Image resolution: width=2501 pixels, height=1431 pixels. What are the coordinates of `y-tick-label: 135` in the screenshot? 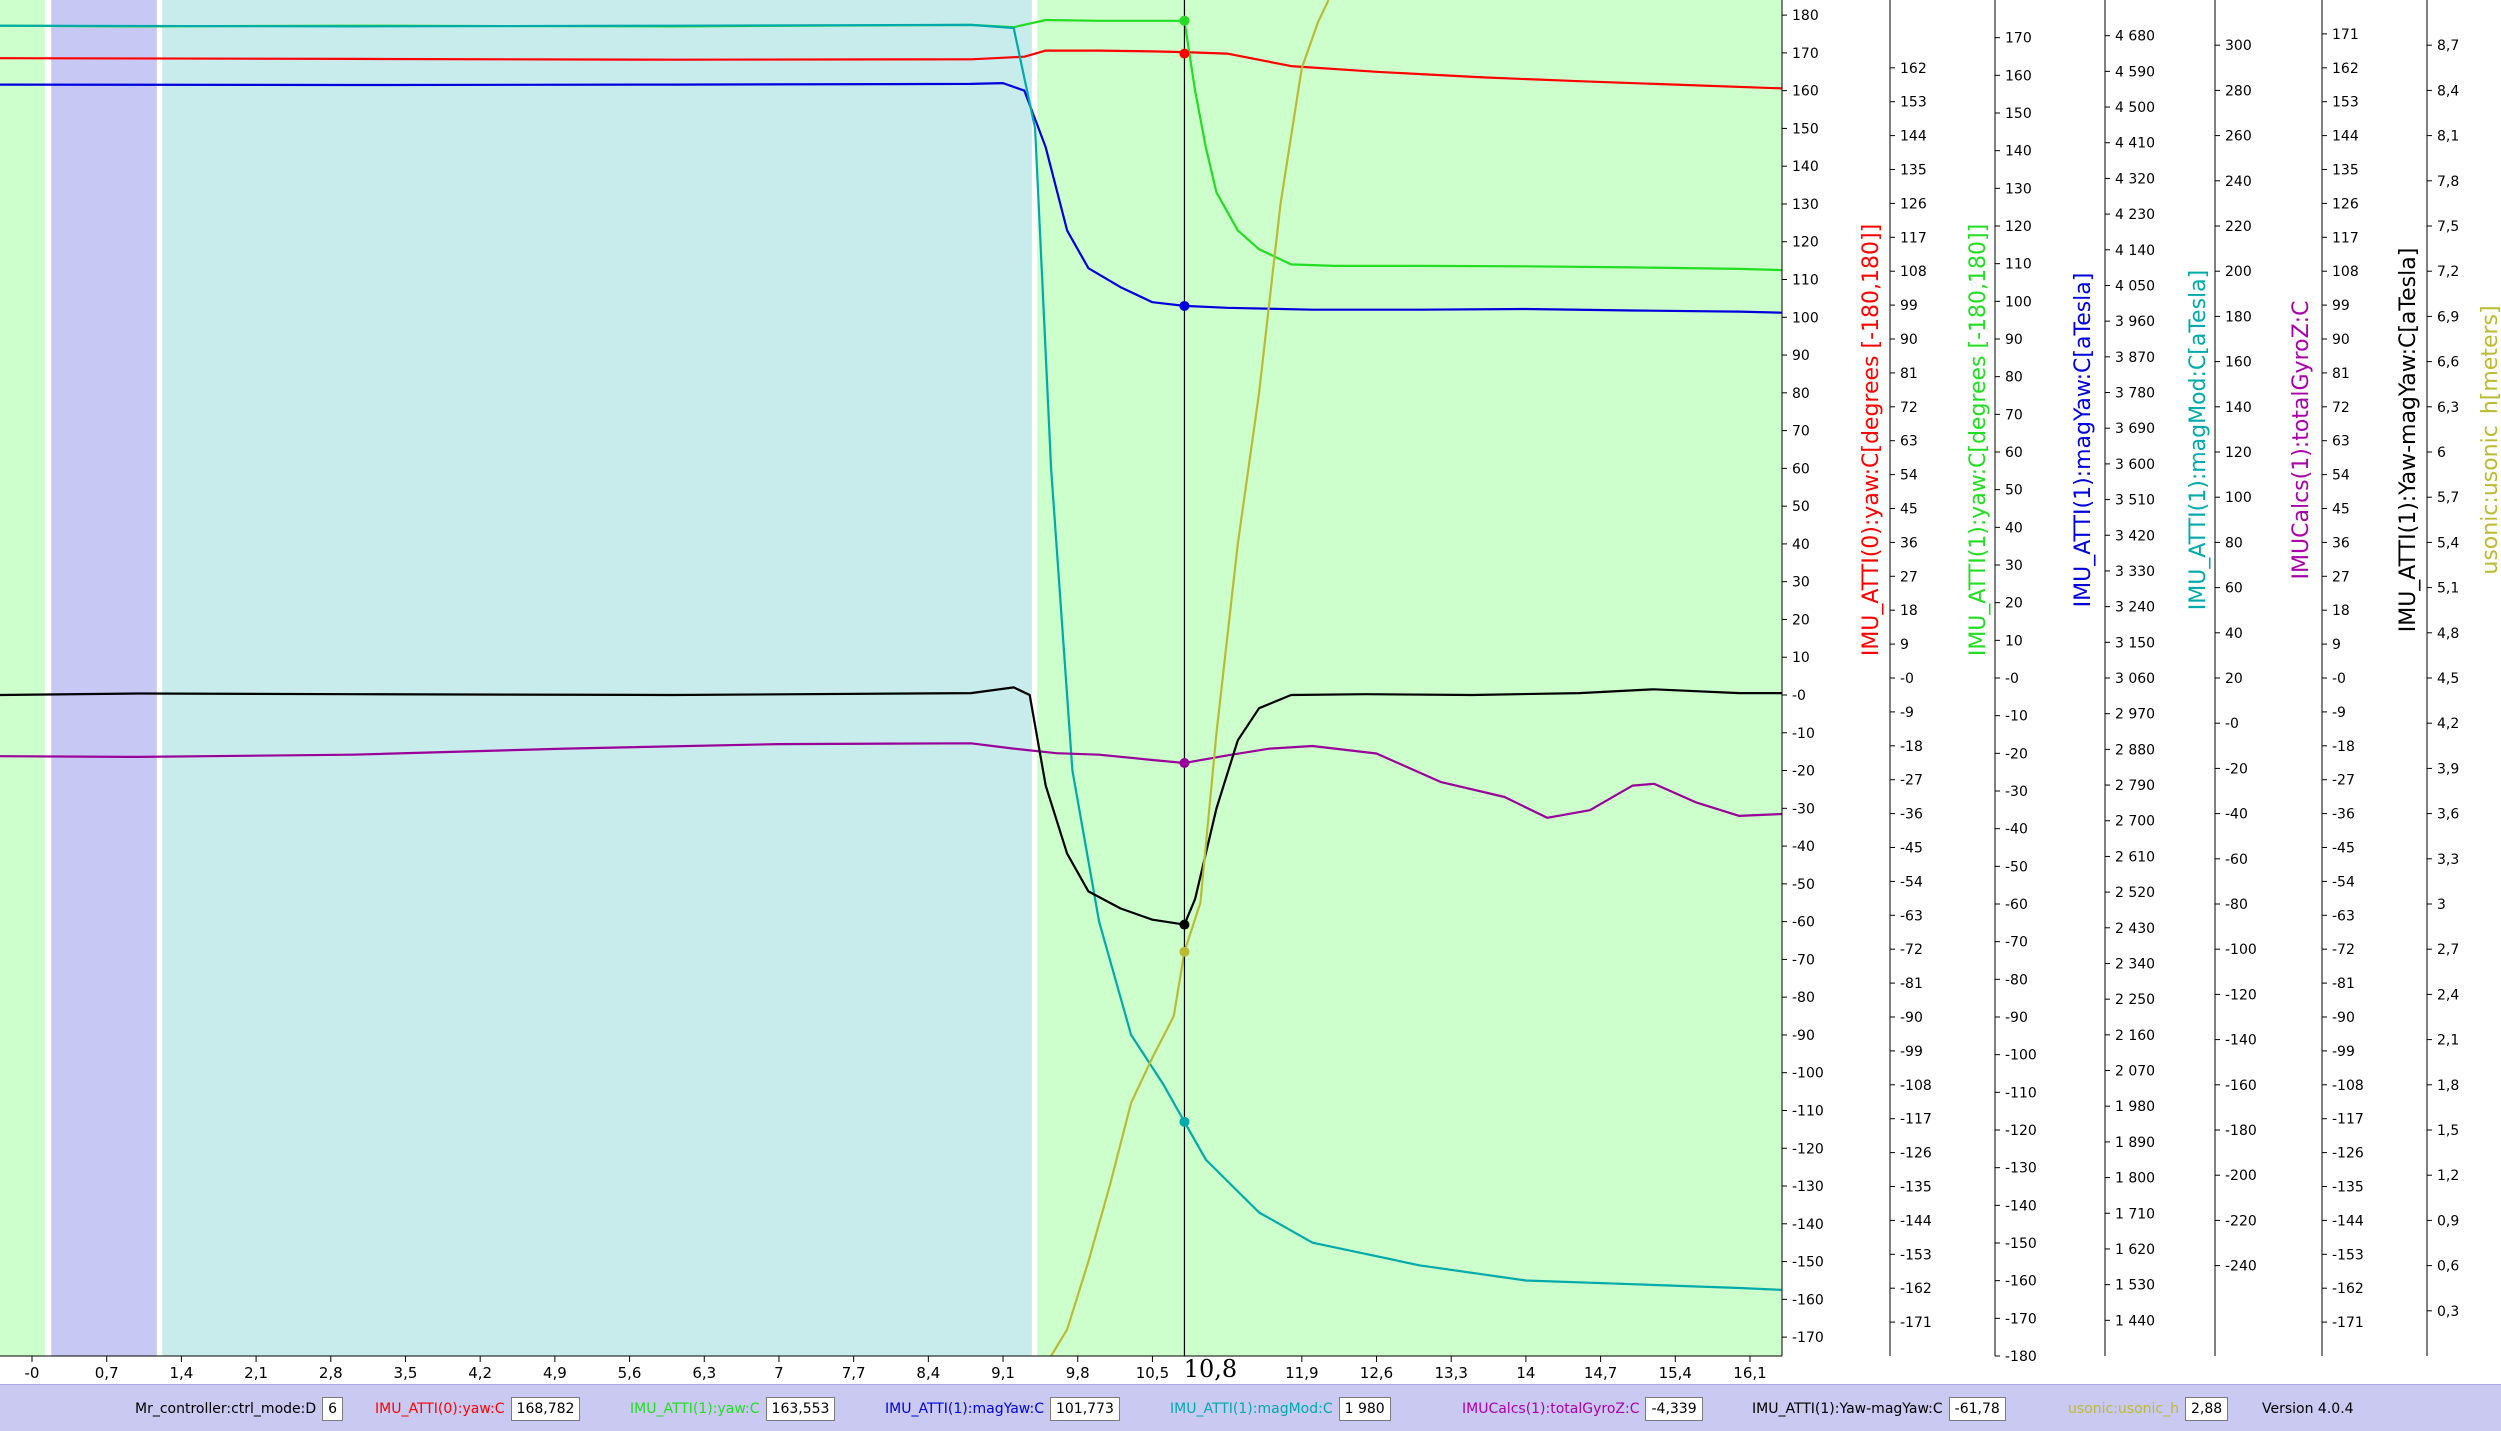 It's located at (1913, 171).